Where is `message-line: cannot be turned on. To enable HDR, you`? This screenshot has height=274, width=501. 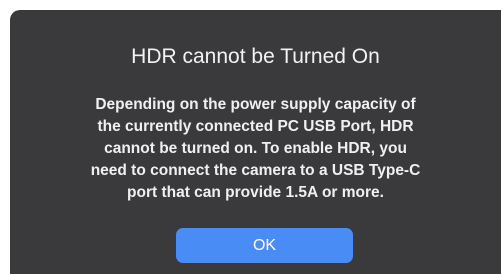
message-line: cannot be turned on. To enable HDR, you is located at coordinates (255, 148).